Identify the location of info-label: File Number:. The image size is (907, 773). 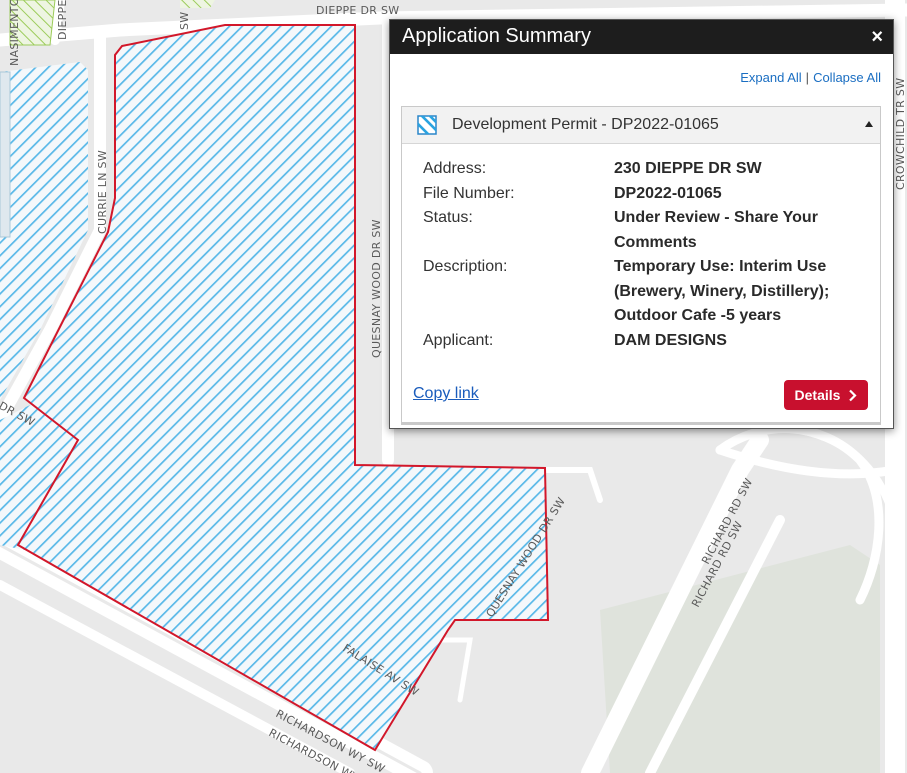
(469, 193).